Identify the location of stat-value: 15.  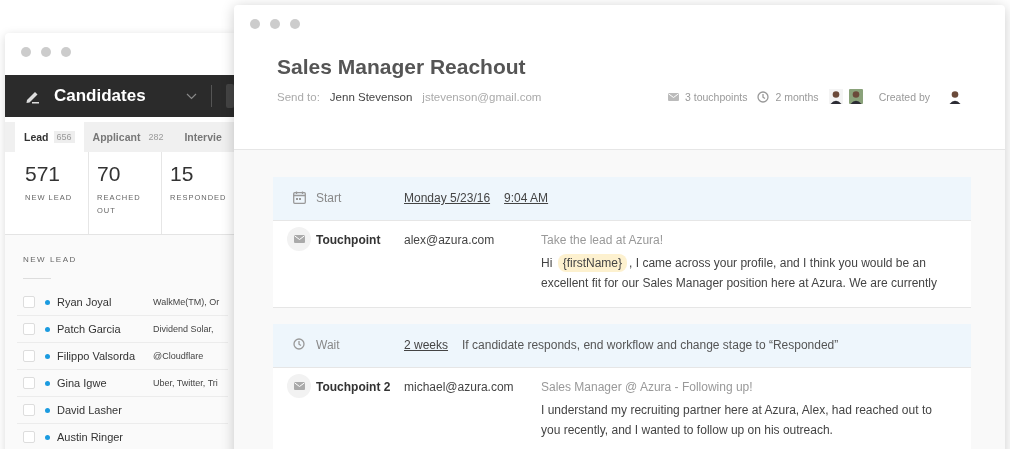
(182, 174).